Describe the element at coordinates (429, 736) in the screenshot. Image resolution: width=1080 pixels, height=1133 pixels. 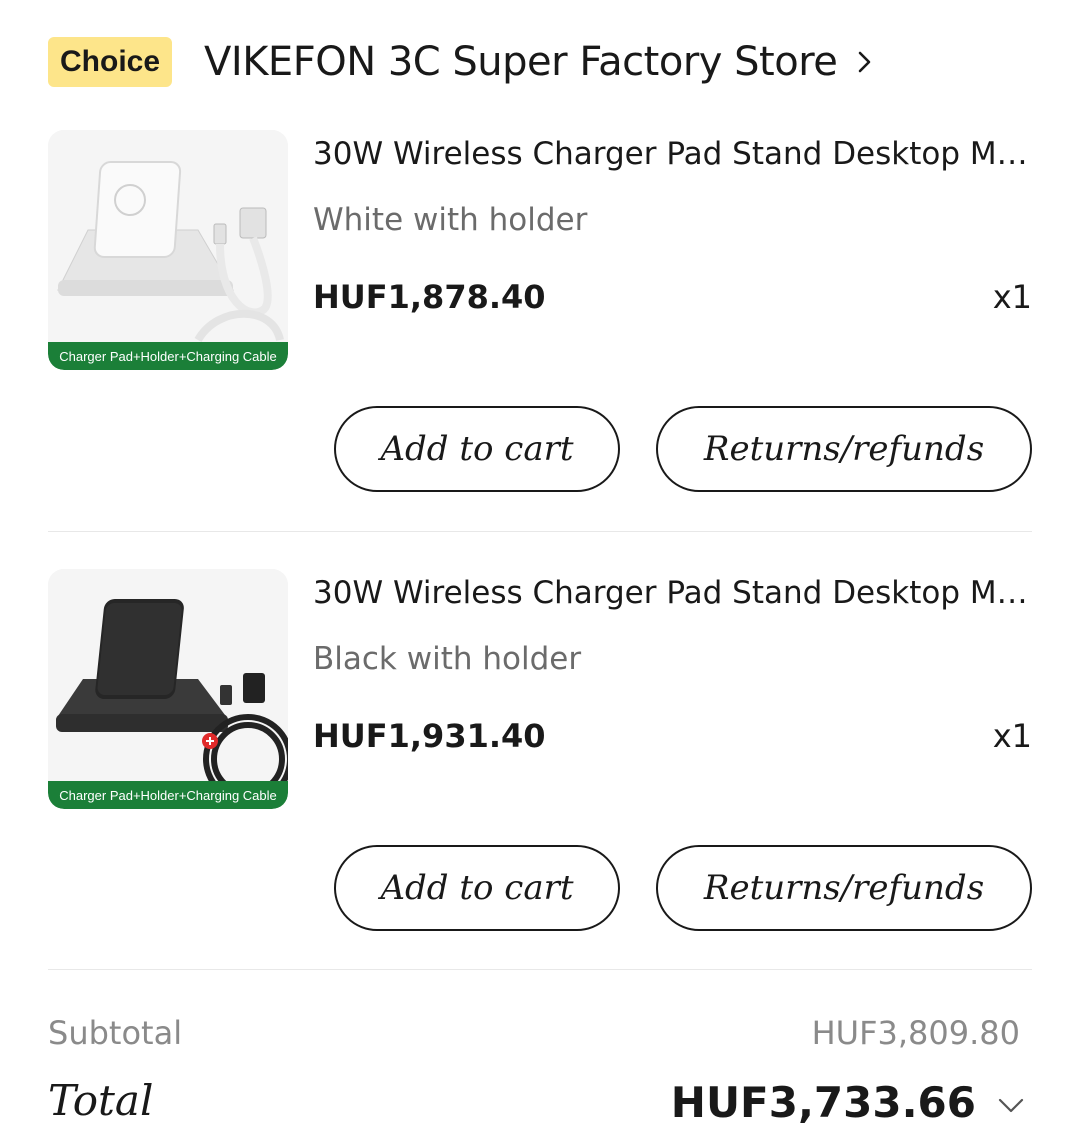
I see `product-price: HUF1,931.40` at that location.